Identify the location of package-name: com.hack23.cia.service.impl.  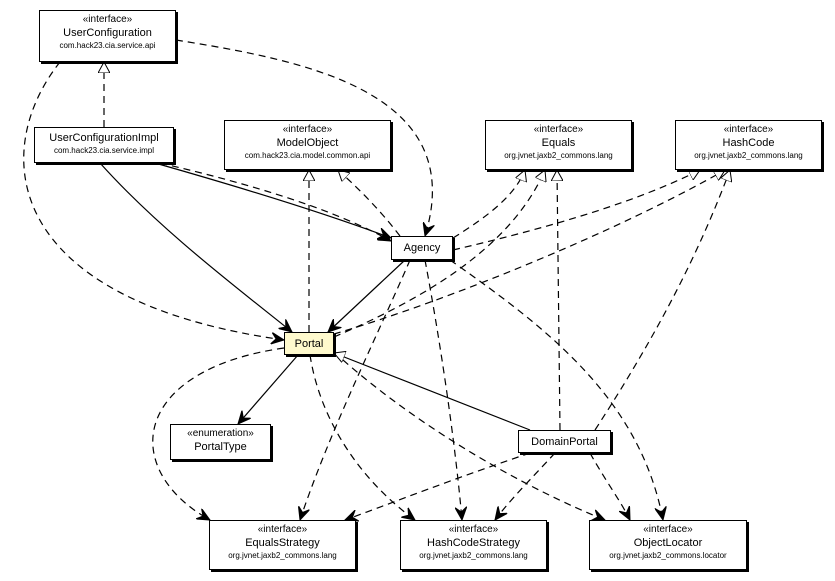
(104, 150).